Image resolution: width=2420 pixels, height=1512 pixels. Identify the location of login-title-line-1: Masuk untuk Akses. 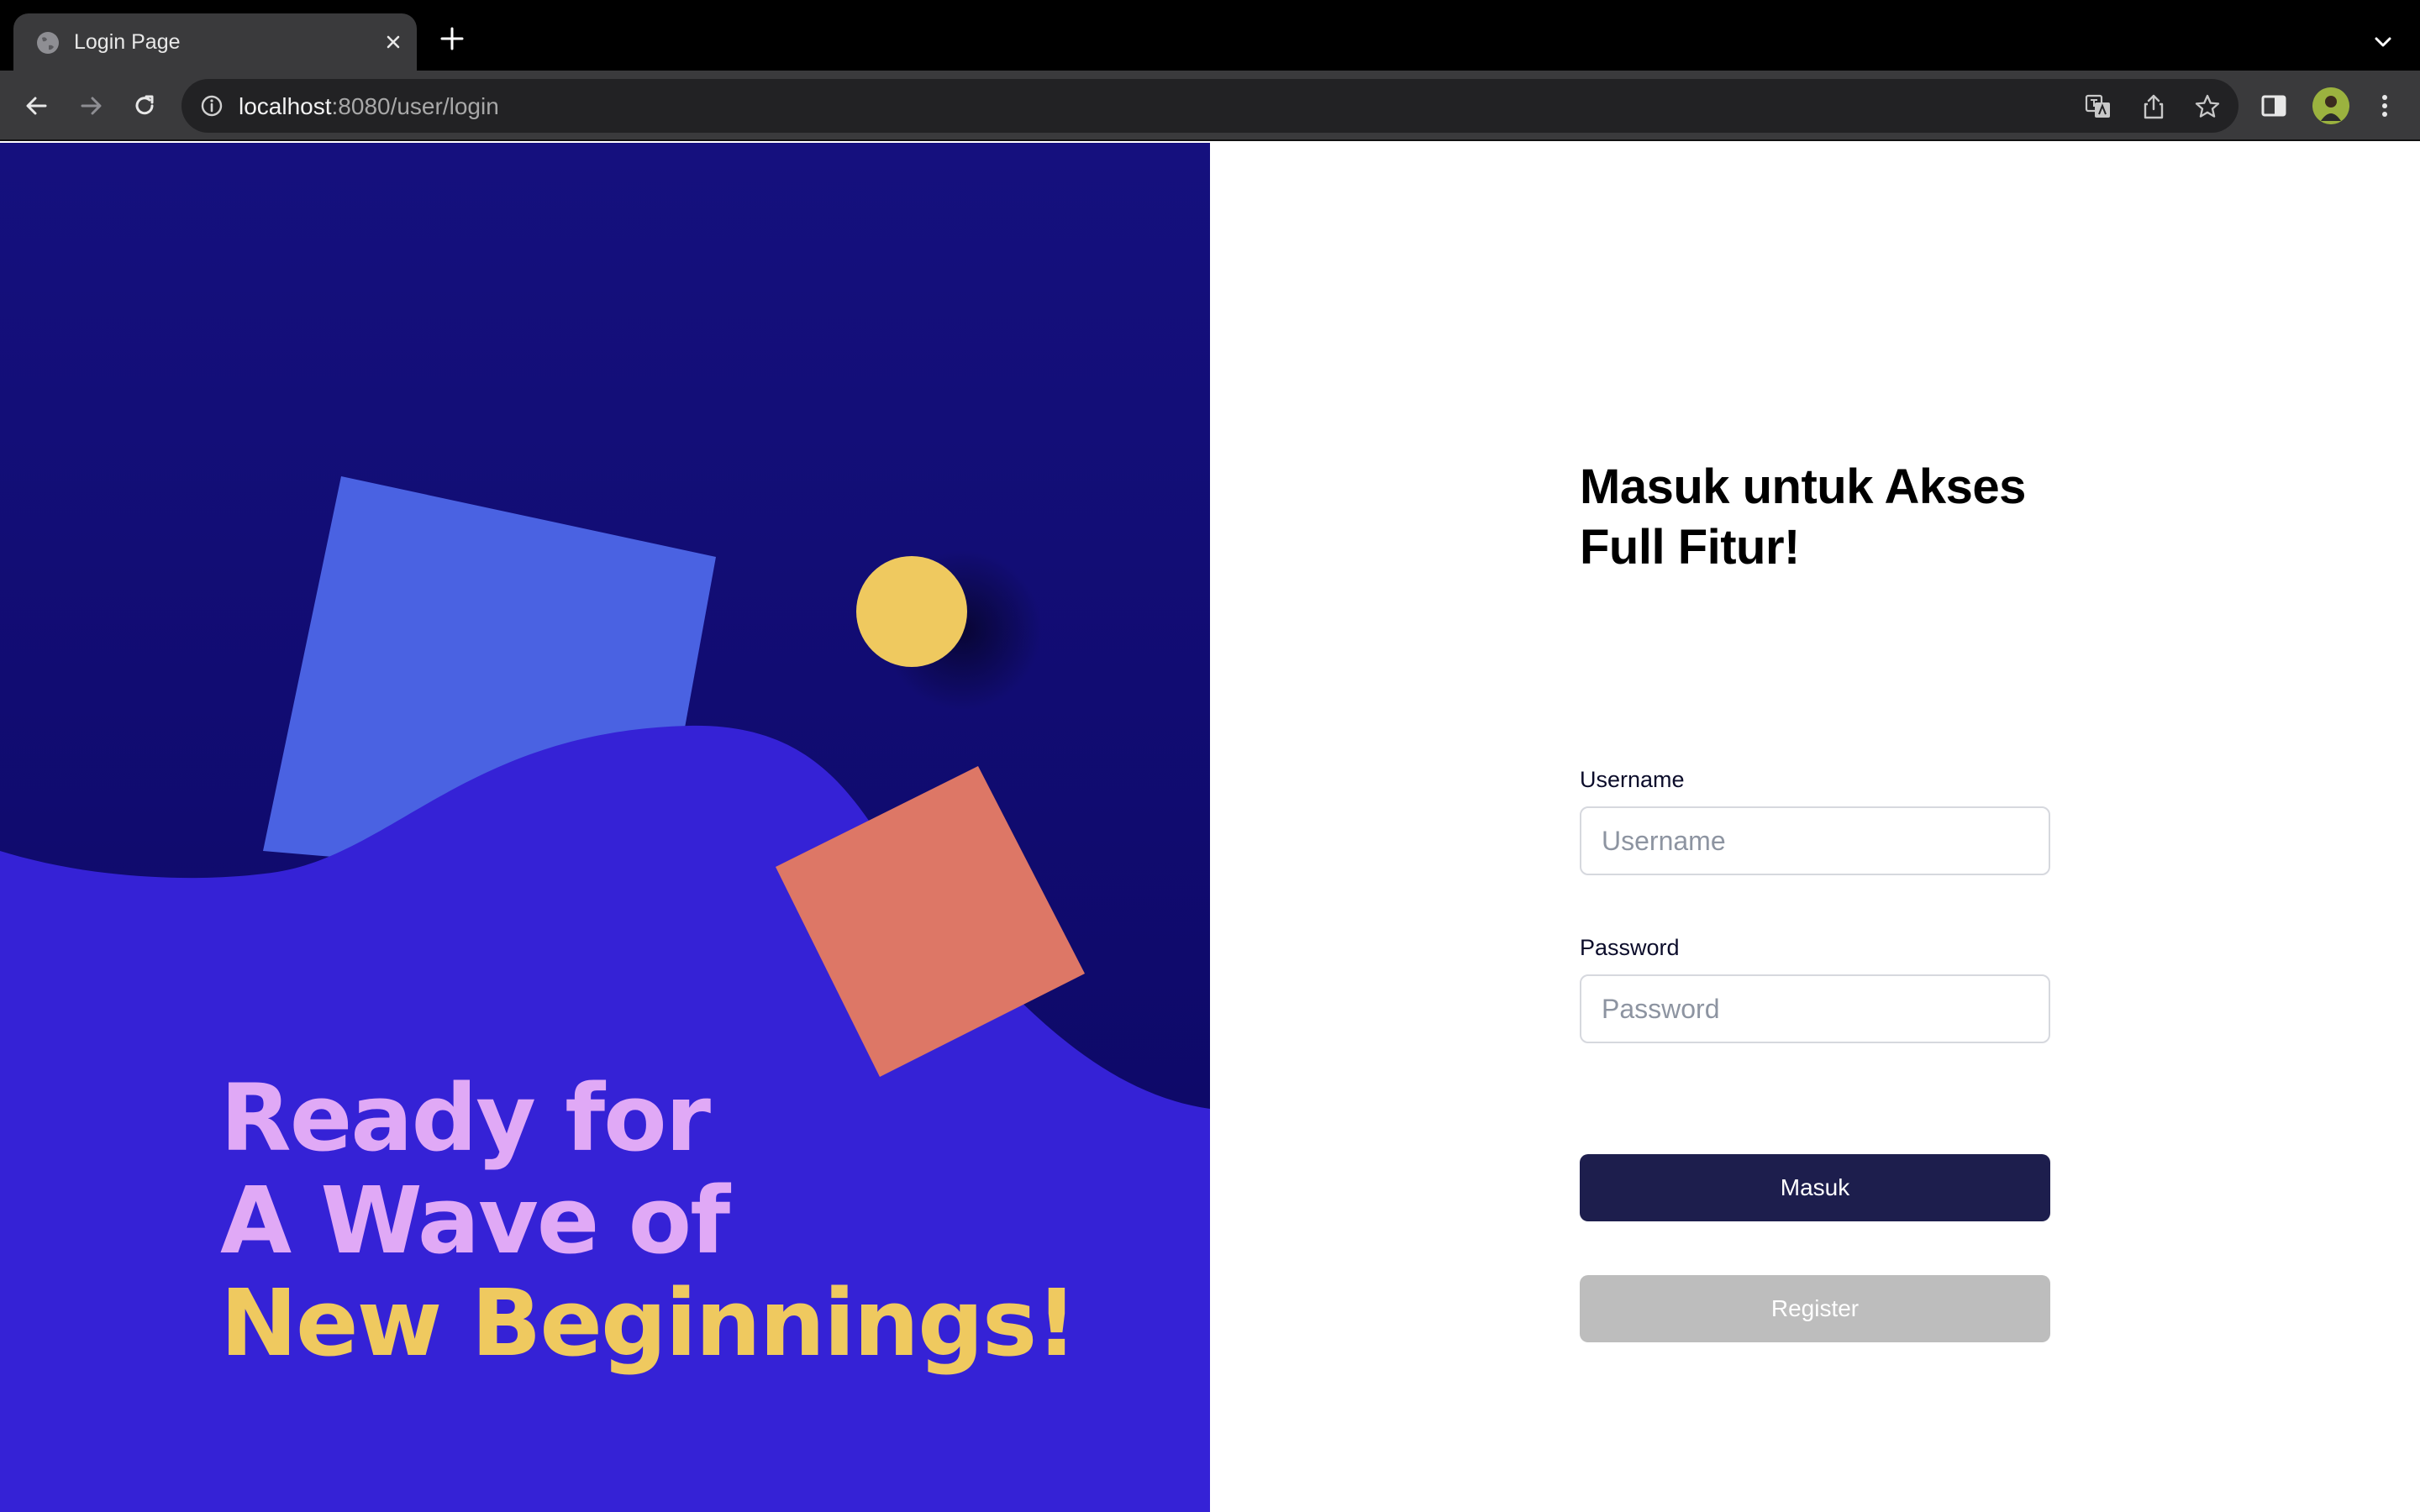
(1803, 486).